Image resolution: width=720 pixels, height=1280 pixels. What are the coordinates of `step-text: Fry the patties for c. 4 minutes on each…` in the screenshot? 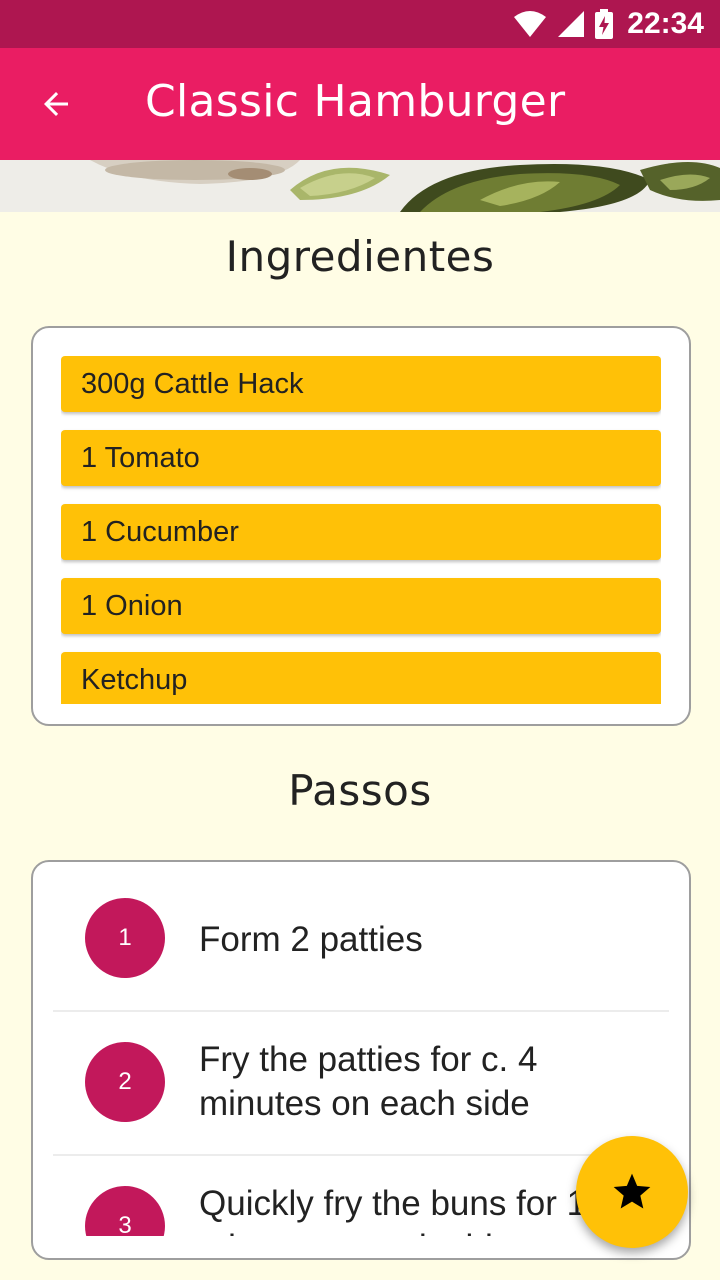 It's located at (368, 1081).